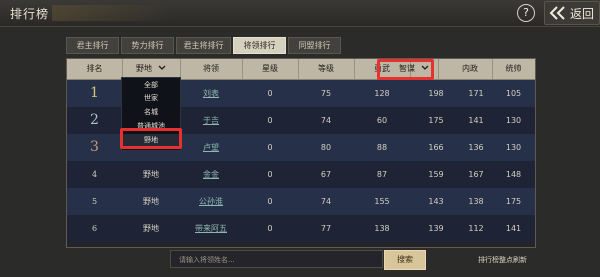  I want to click on rank-value: 1, so click(94, 93).